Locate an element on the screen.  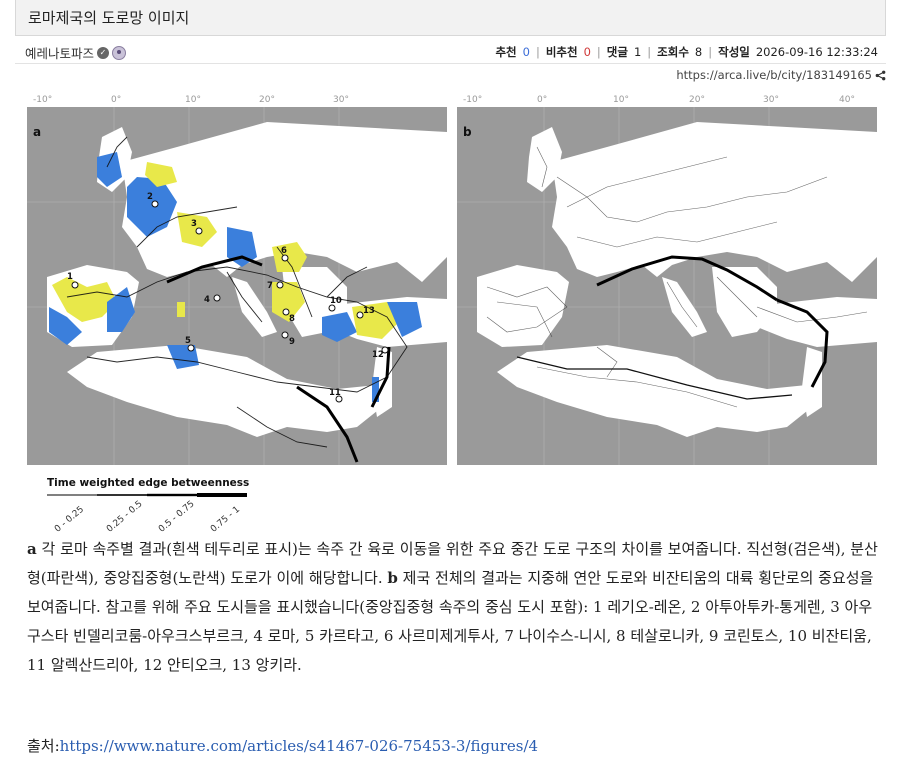
city-label: 2 is located at coordinates (150, 197).